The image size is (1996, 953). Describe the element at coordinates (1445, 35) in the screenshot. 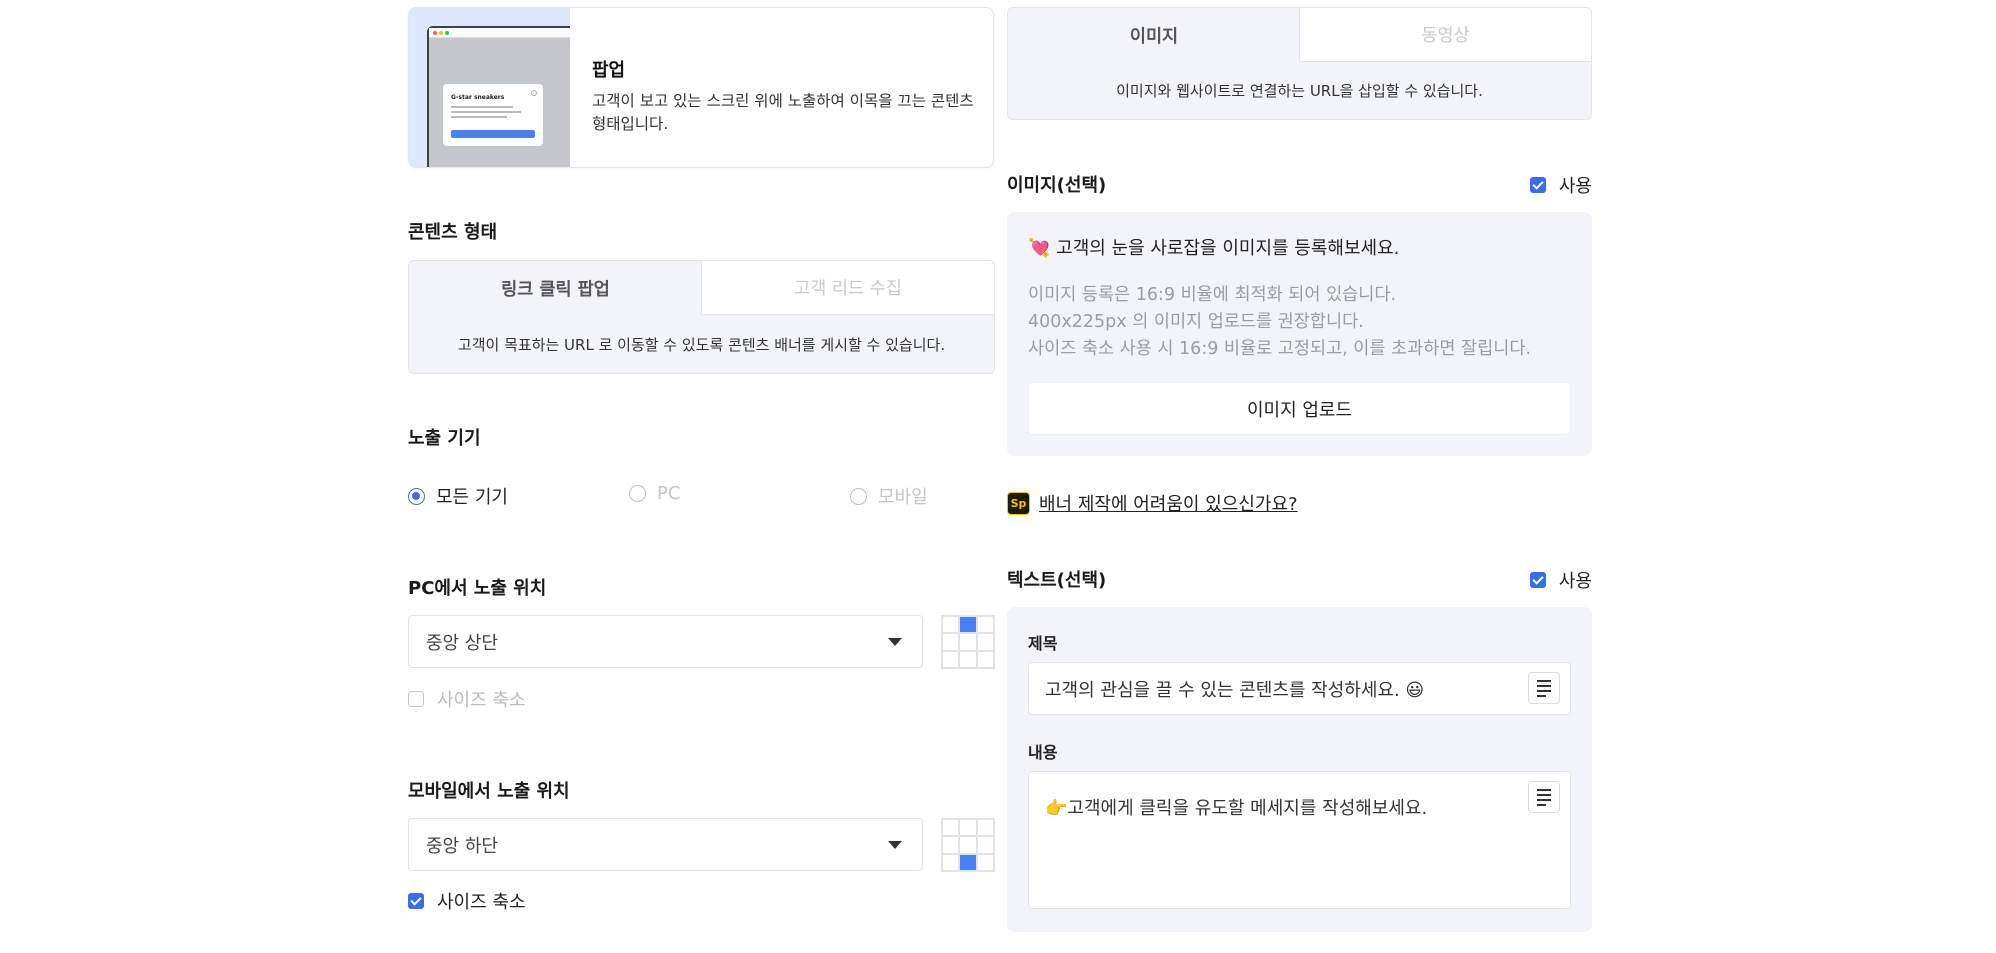

I see `tab-video: 동영상` at that location.